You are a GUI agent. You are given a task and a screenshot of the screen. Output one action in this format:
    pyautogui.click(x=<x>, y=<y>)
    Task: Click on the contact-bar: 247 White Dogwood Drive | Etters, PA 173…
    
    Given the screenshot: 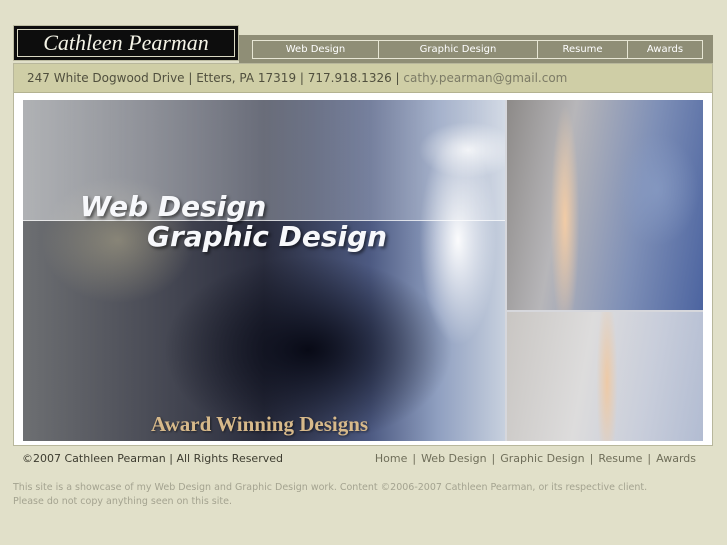 What is the action you would take?
    pyautogui.click(x=363, y=78)
    